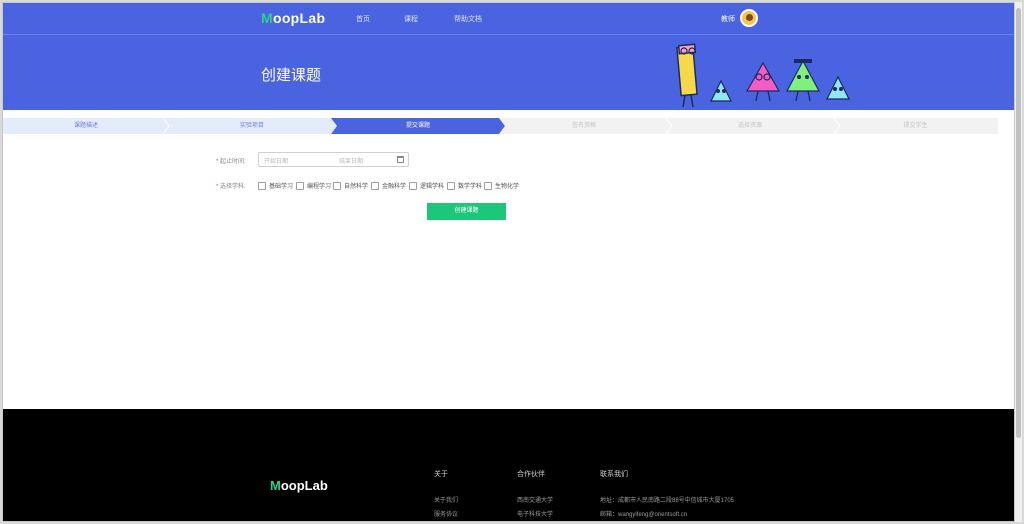 The width and height of the screenshot is (1024, 524). What do you see at coordinates (313, 185) in the screenshot?
I see `subject-checkbox: 编程学习` at bounding box center [313, 185].